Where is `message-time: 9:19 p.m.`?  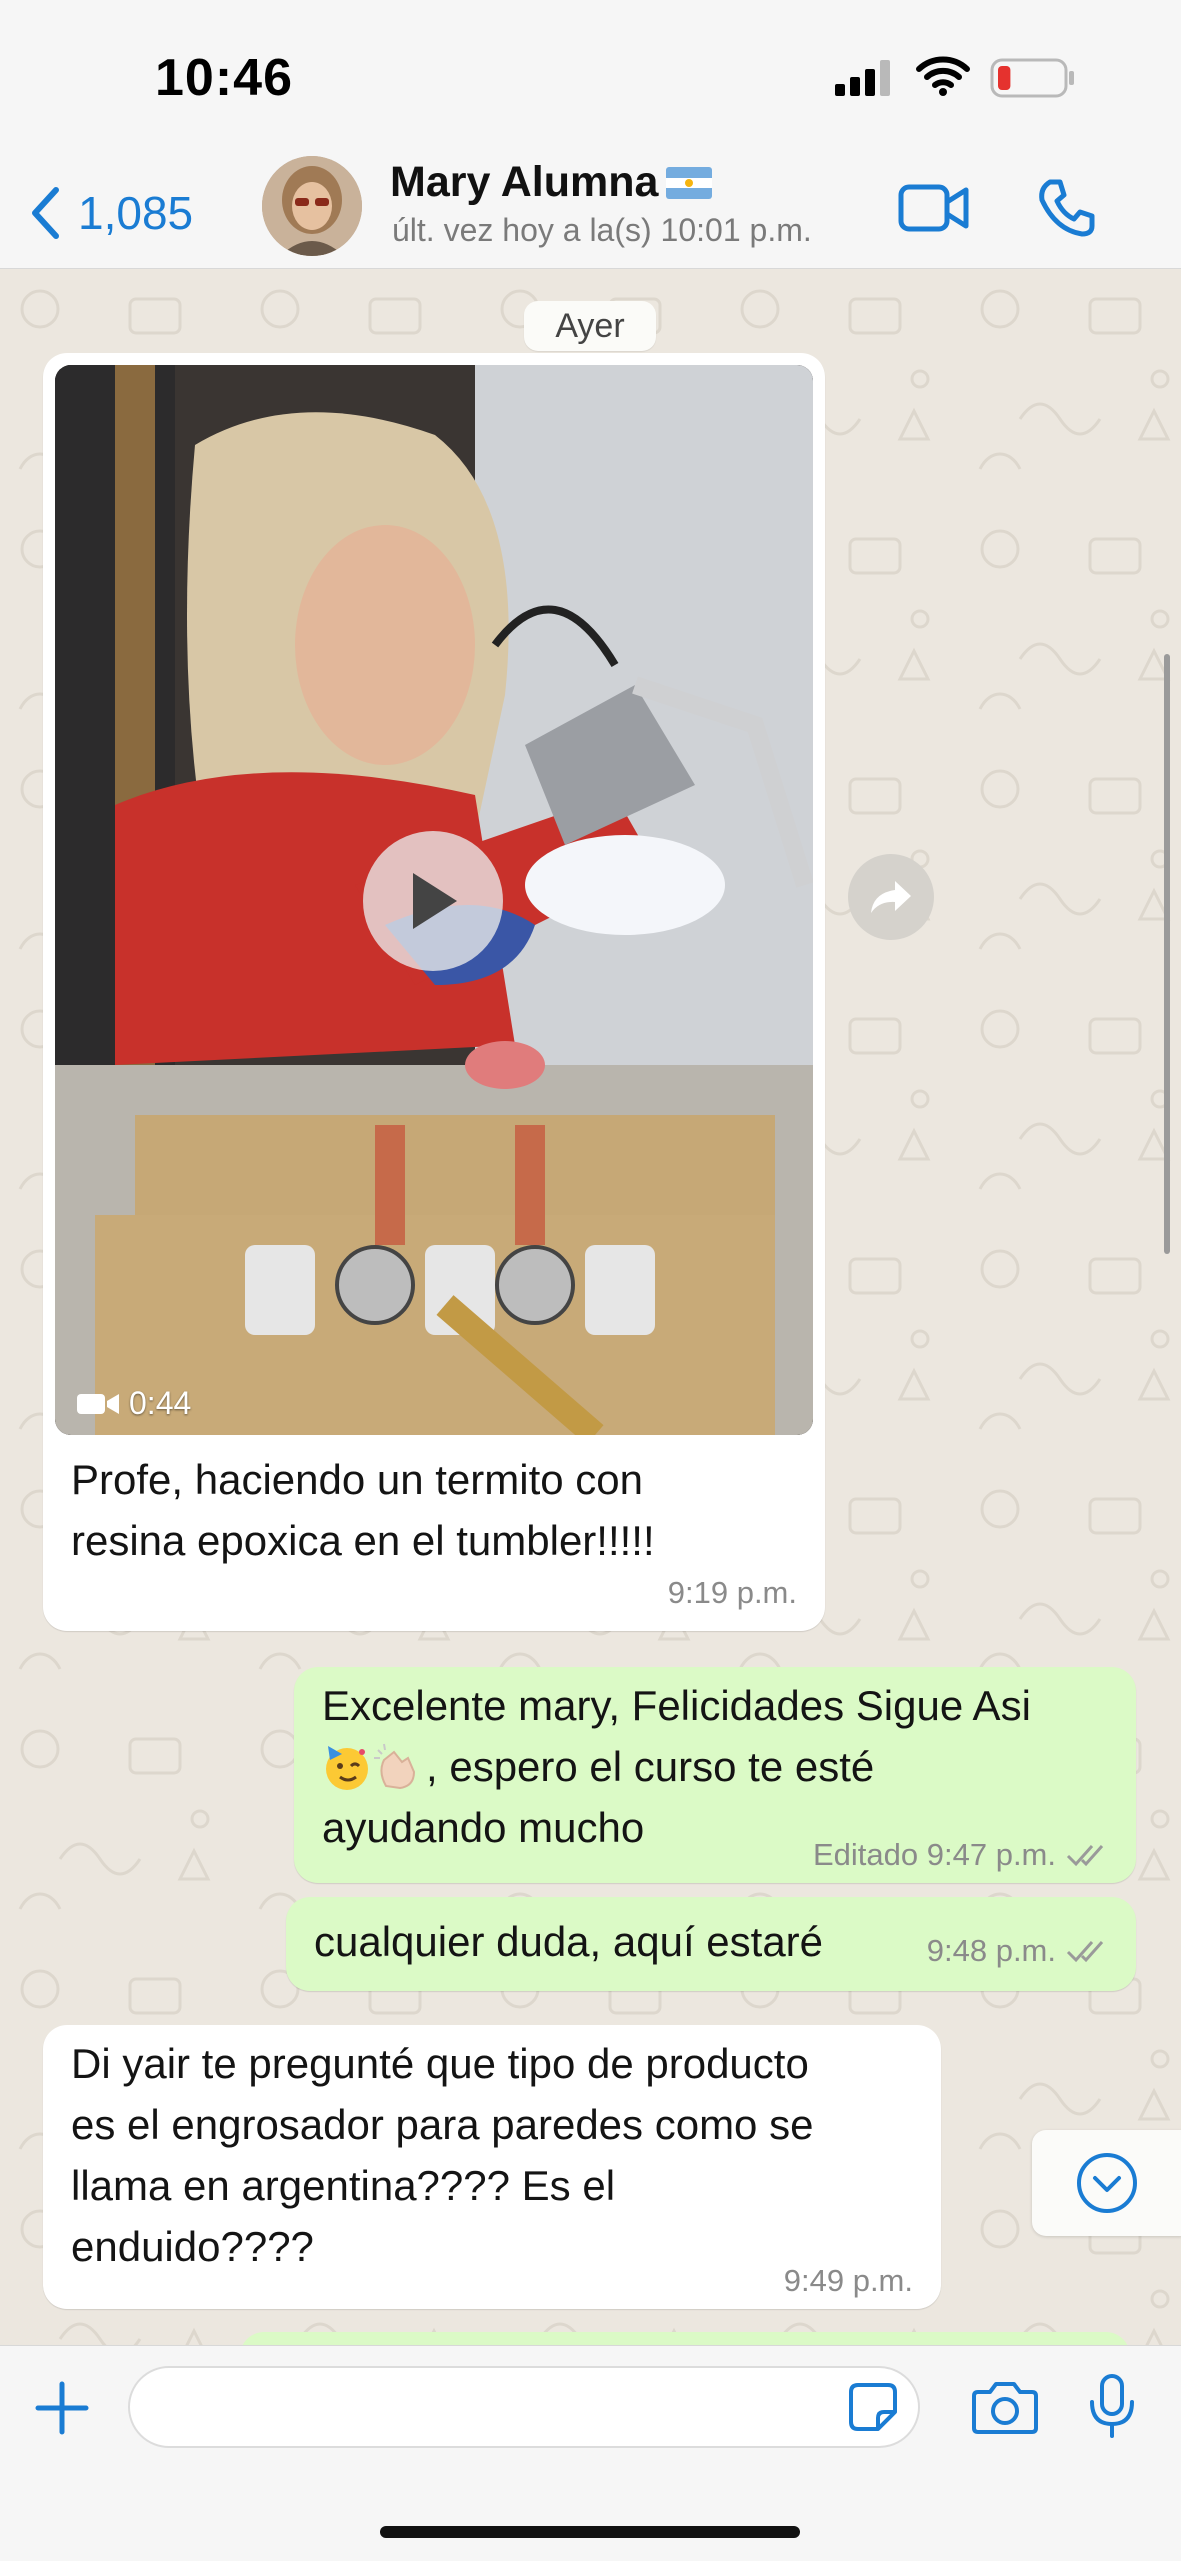 message-time: 9:19 p.m. is located at coordinates (732, 1592).